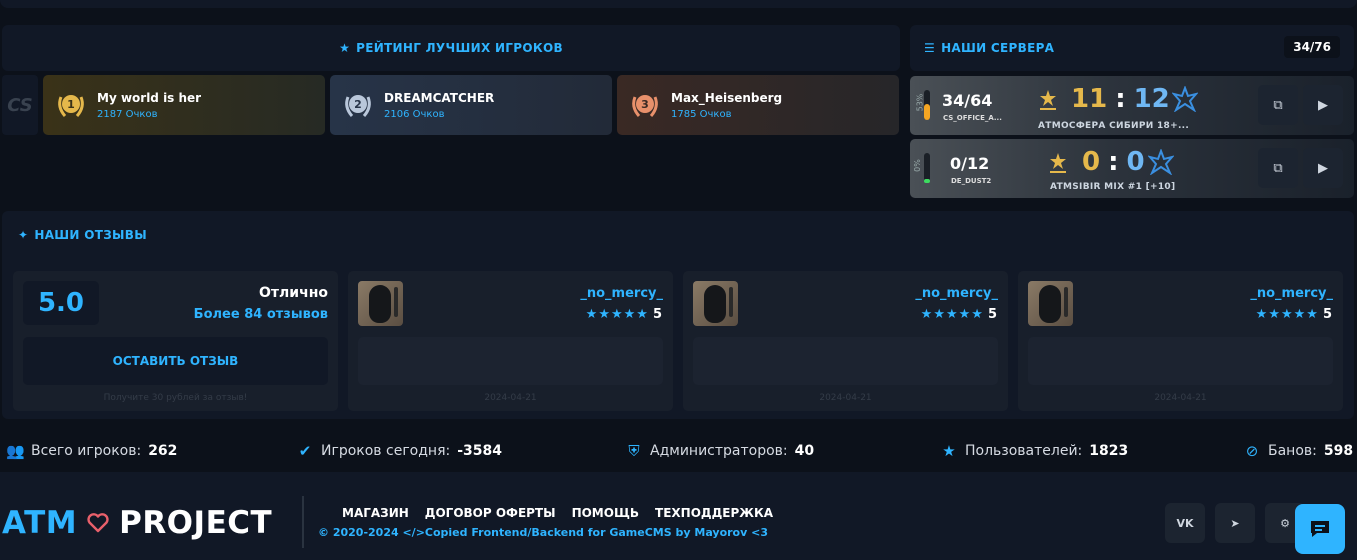 The image size is (1357, 560). I want to click on laurel-medal-icon: 1, so click(71, 106).